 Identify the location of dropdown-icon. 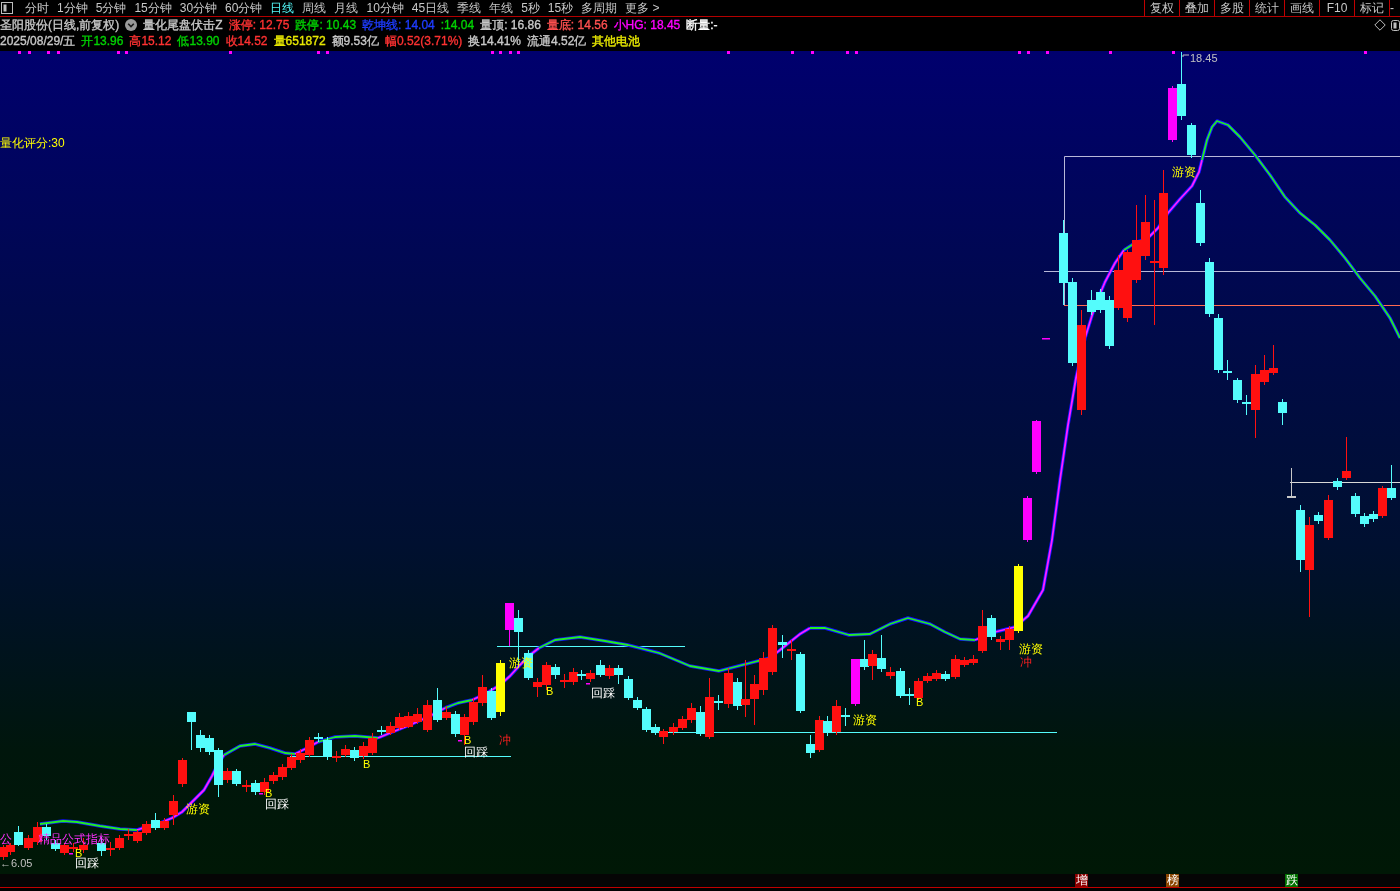
(131, 25).